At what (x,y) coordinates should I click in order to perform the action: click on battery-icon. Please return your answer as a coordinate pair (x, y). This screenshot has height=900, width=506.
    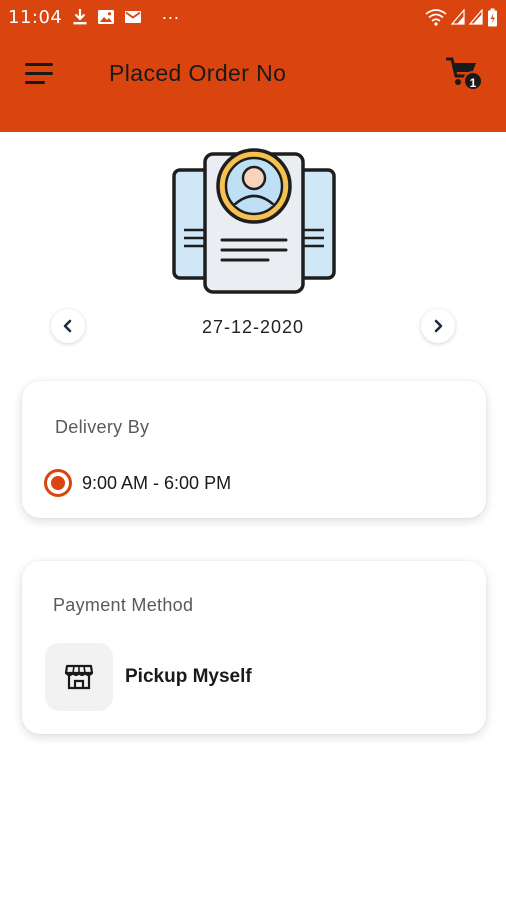
    Looking at the image, I should click on (492, 17).